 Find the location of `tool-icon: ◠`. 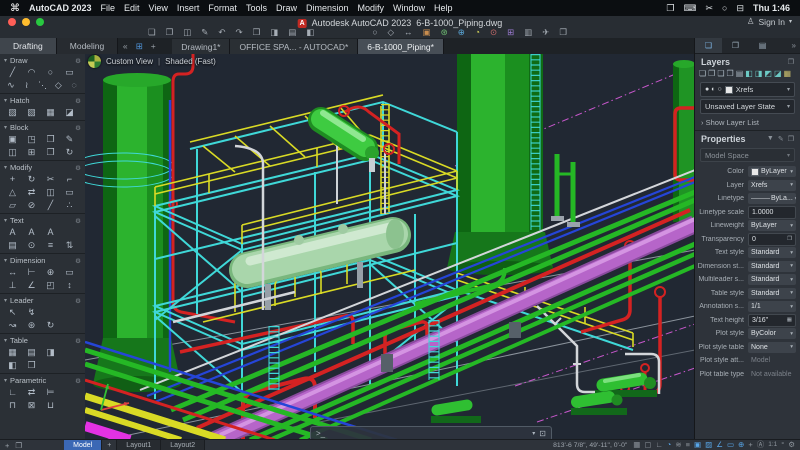

tool-icon: ◠ is located at coordinates (31, 72).